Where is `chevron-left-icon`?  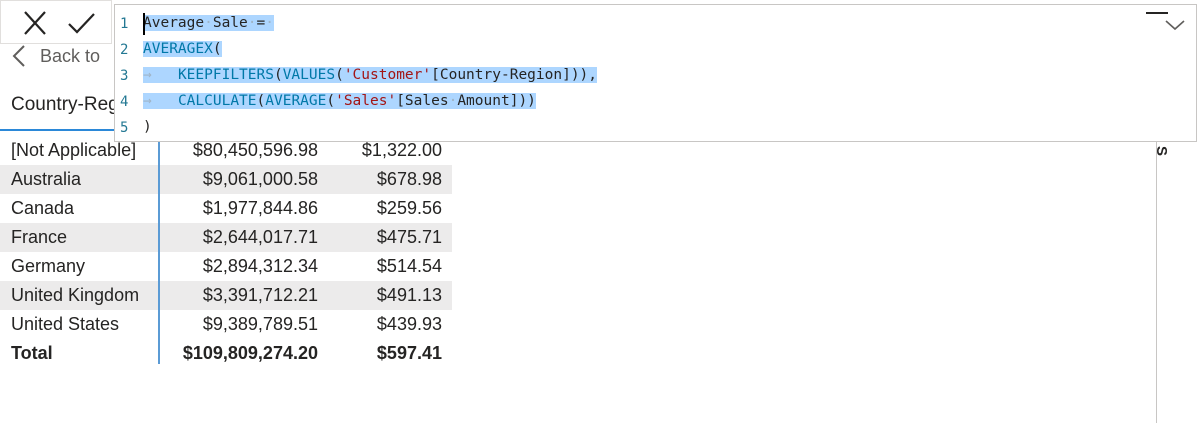
chevron-left-icon is located at coordinates (18, 56).